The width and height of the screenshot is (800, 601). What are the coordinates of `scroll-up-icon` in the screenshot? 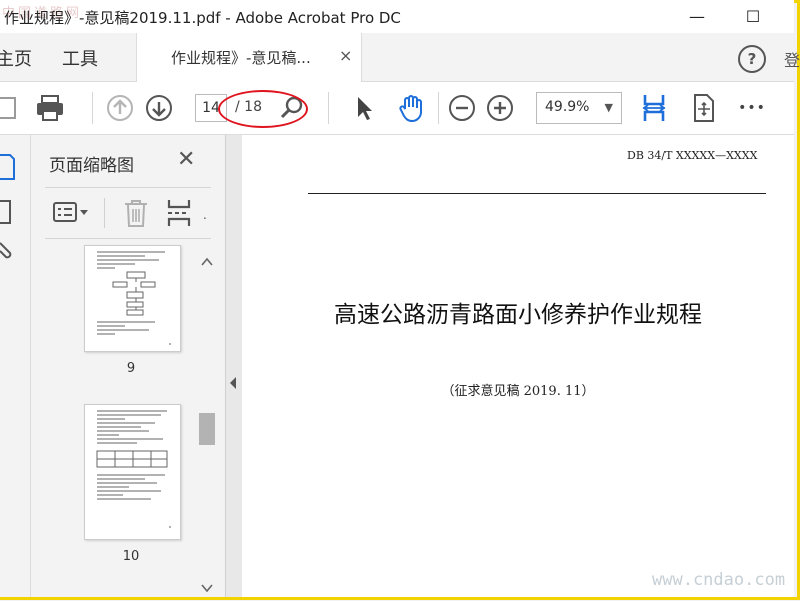 It's located at (207, 261).